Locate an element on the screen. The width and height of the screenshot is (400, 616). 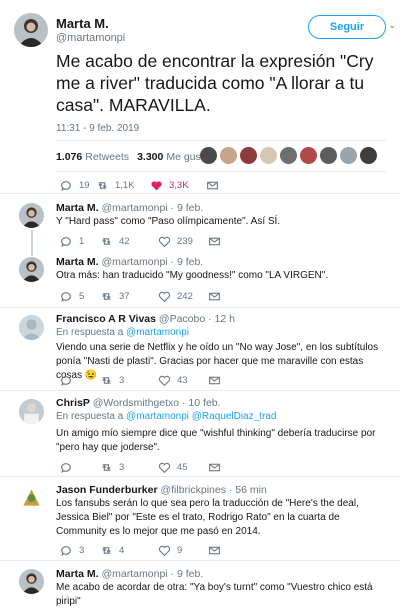
like-count: 3.300 is located at coordinates (150, 157).